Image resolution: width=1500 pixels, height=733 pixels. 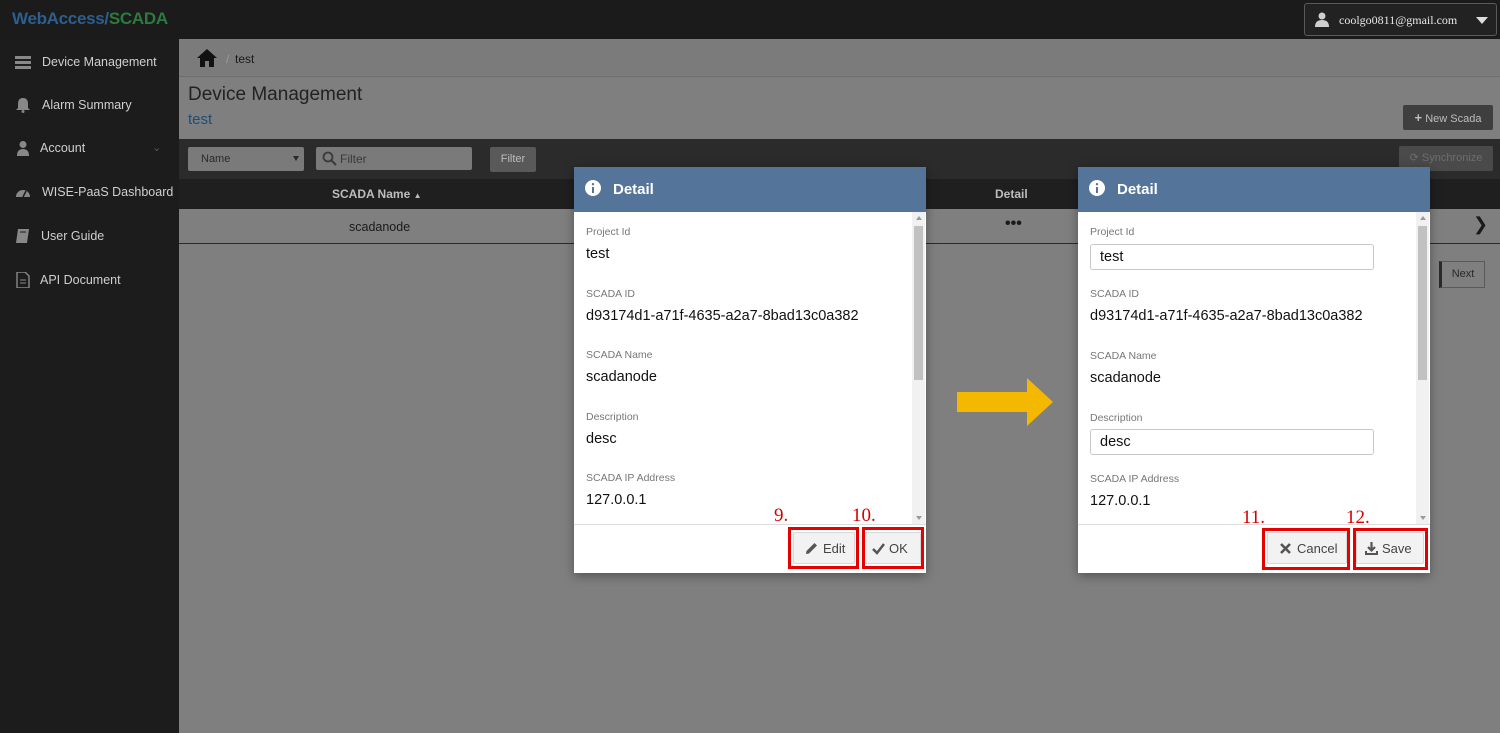 What do you see at coordinates (380, 227) in the screenshot?
I see `cell-scada-name: scadanode` at bounding box center [380, 227].